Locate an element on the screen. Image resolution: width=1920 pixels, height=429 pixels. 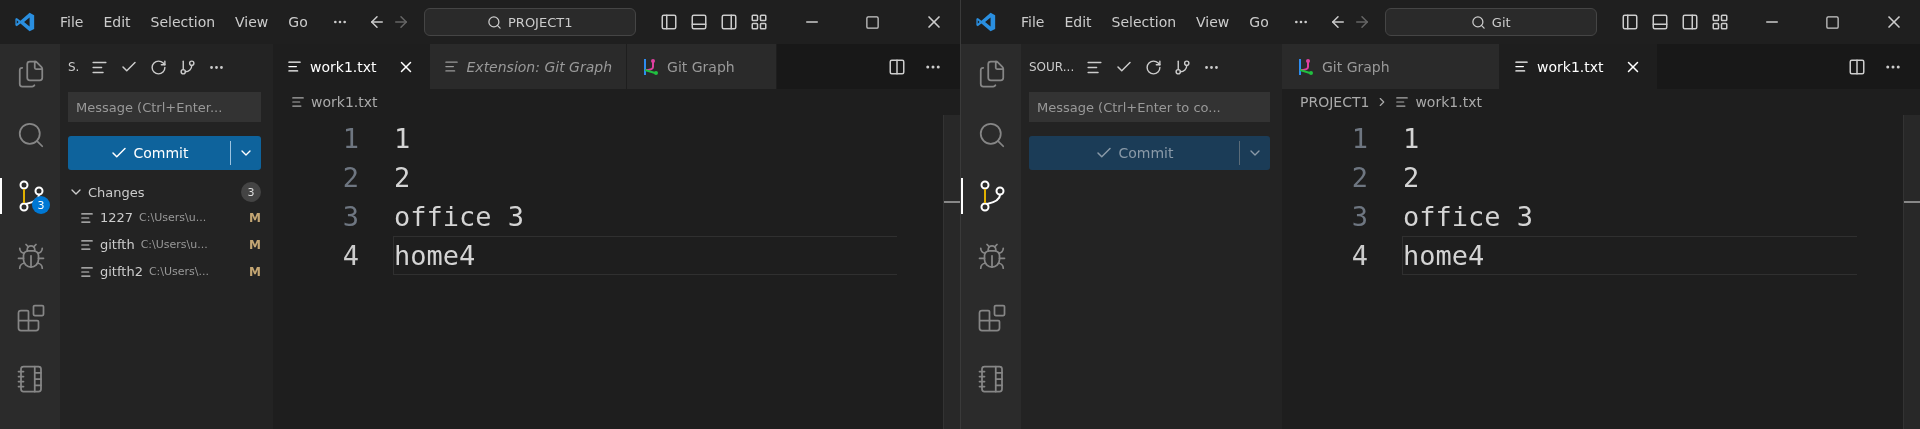
changed-file-item: 1227 C:\Users\u... M is located at coordinates (164, 217).